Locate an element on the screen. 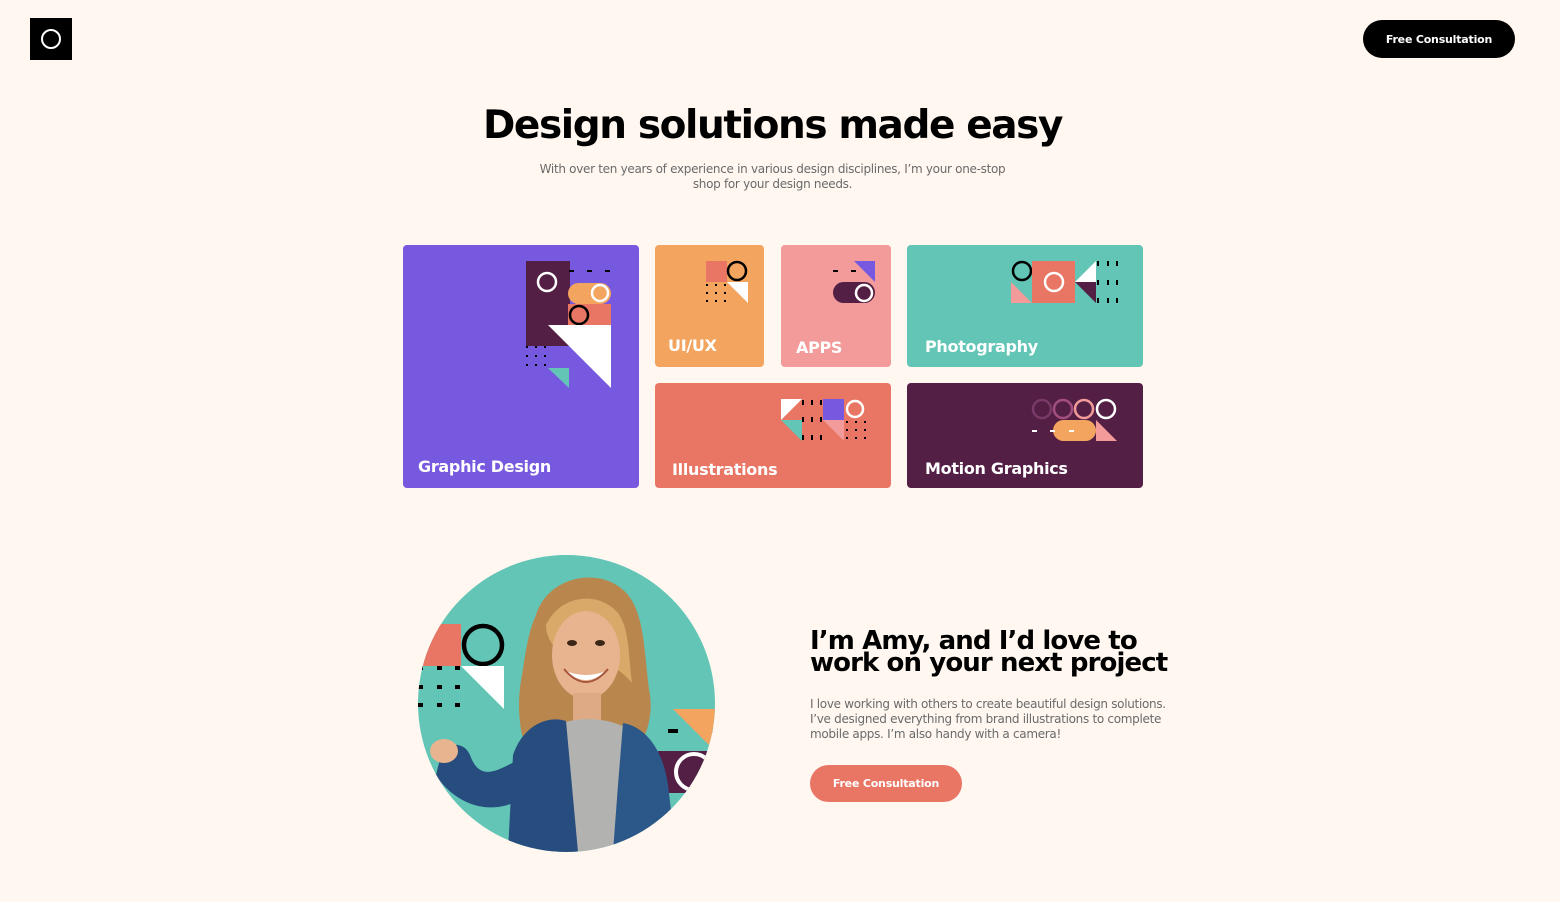 This screenshot has height=902, width=1560. service-card-motion-graphics: Motion Graphics is located at coordinates (1025, 435).